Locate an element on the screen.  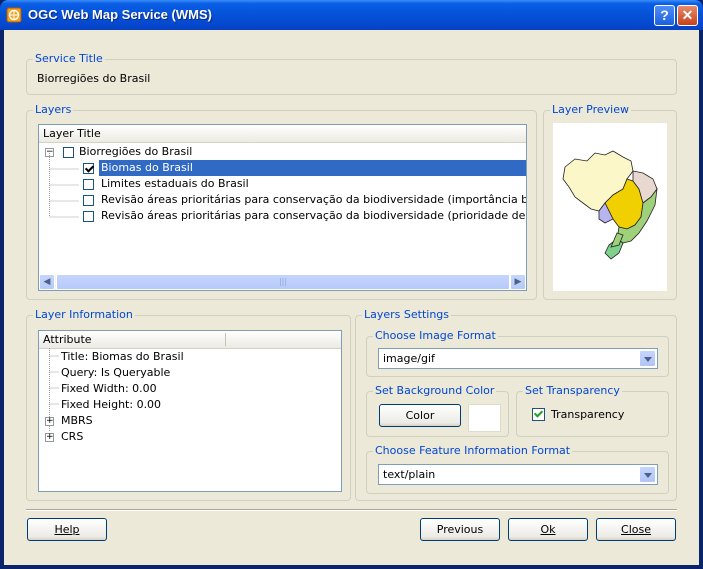
attribute-column-header: Attribute is located at coordinates (190, 340).